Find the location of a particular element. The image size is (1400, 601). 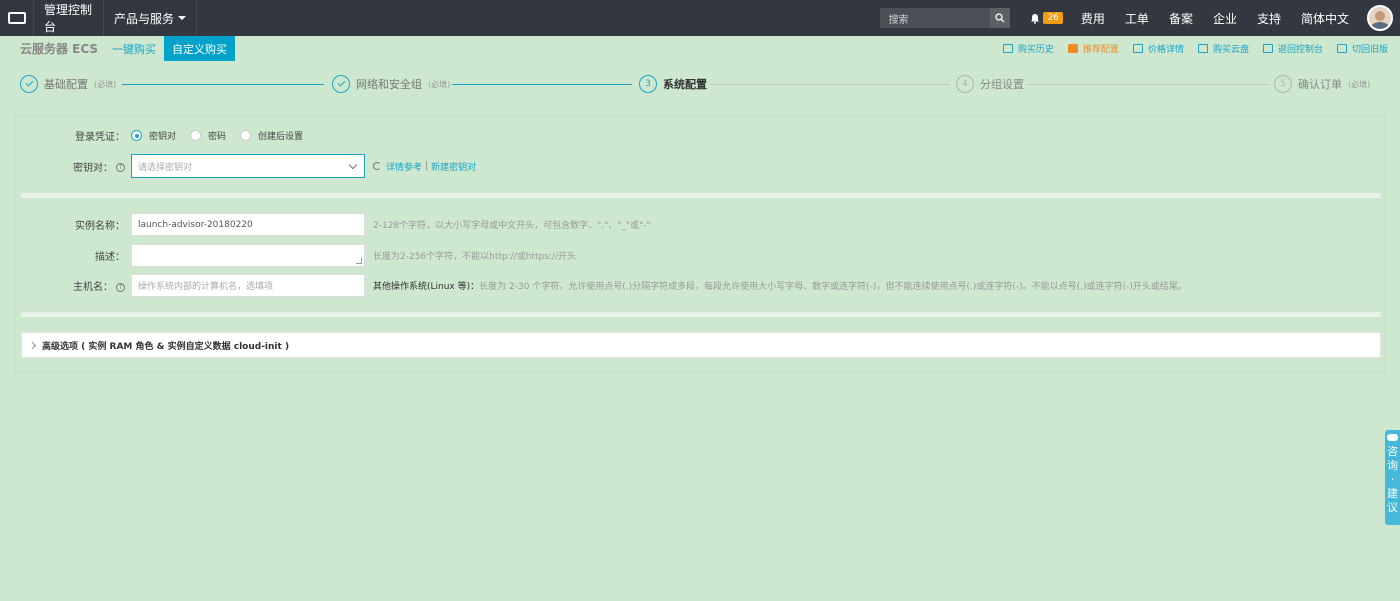

avatar is located at coordinates (1380, 18).